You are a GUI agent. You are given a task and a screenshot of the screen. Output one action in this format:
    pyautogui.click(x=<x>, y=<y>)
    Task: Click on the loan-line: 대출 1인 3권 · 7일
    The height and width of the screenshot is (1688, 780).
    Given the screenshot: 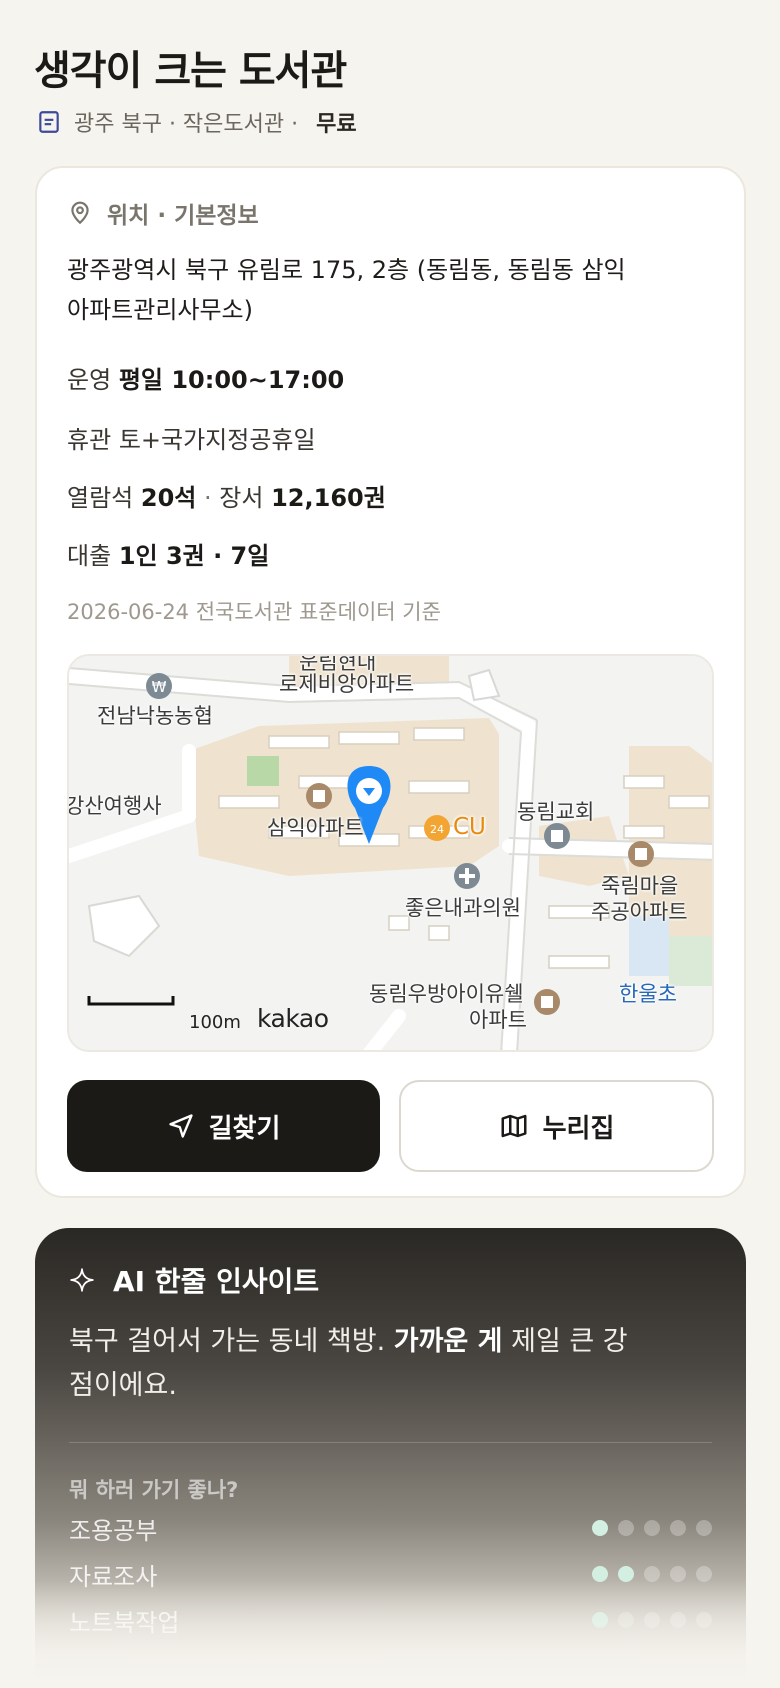 What is the action you would take?
    pyautogui.click(x=168, y=553)
    